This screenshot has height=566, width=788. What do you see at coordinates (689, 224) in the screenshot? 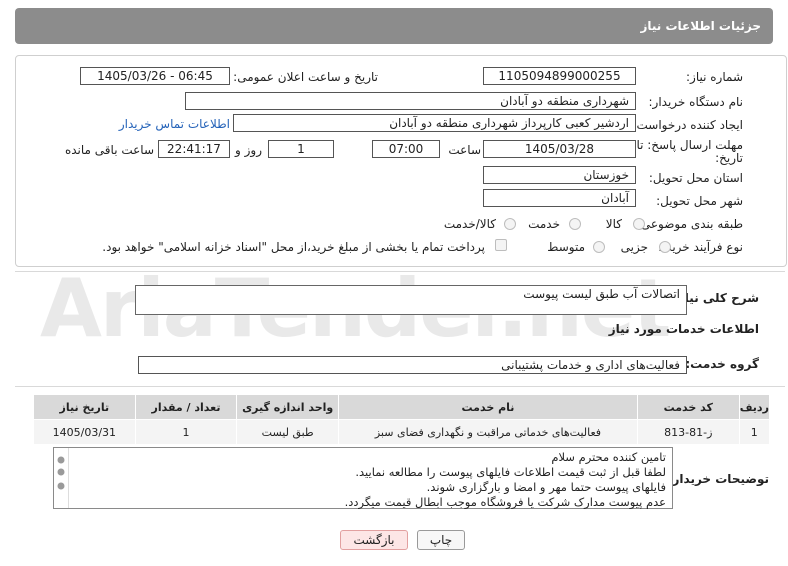
I see `category-label: طبقه بندی موضوعی:` at bounding box center [689, 224].